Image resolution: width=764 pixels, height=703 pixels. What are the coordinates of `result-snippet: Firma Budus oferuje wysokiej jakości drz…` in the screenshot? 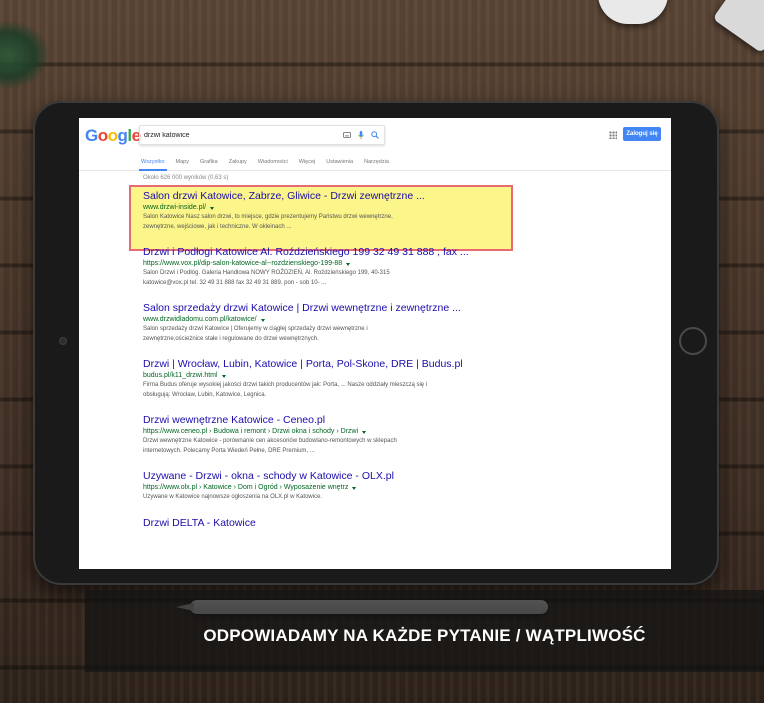 It's located at (285, 385).